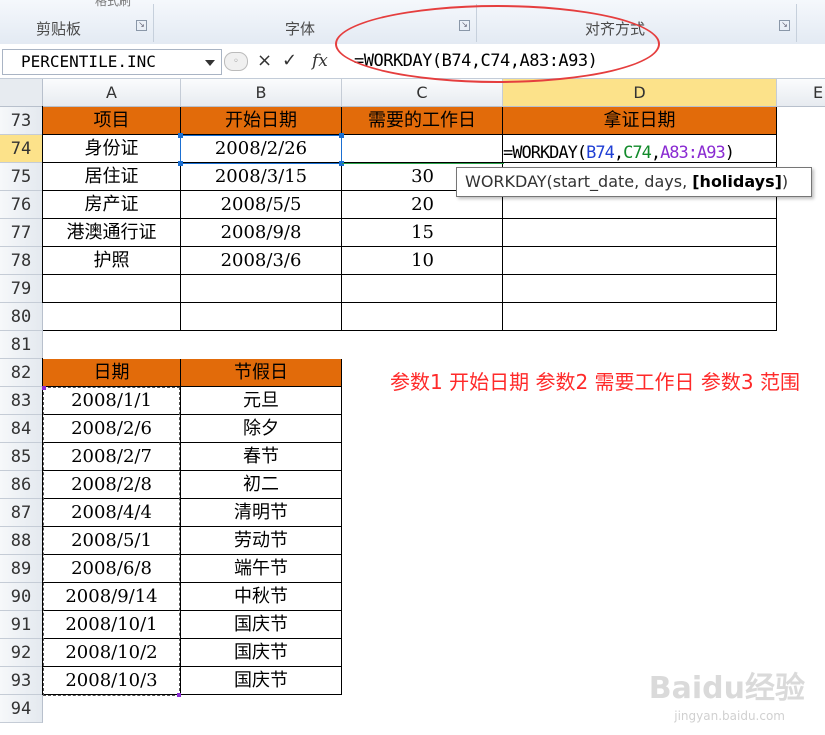 The width and height of the screenshot is (825, 735). I want to click on table1-cell: 2008/9/8, so click(261, 233).